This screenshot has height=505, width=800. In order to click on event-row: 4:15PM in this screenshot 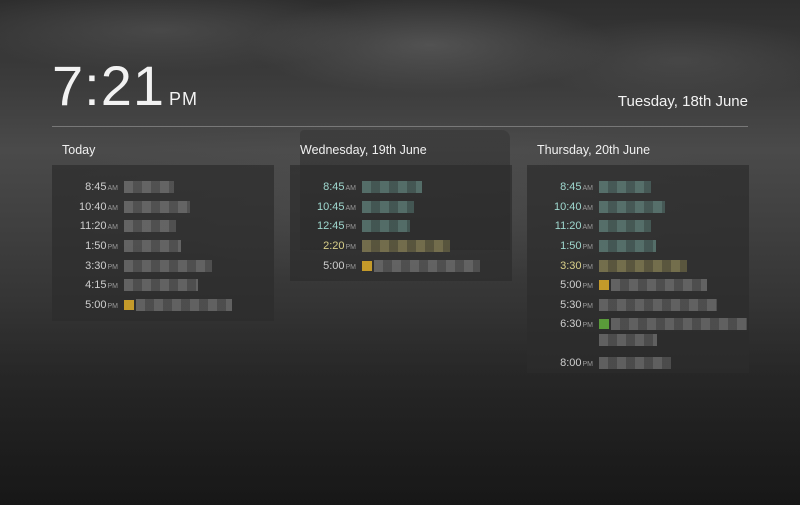, I will do `click(163, 285)`.